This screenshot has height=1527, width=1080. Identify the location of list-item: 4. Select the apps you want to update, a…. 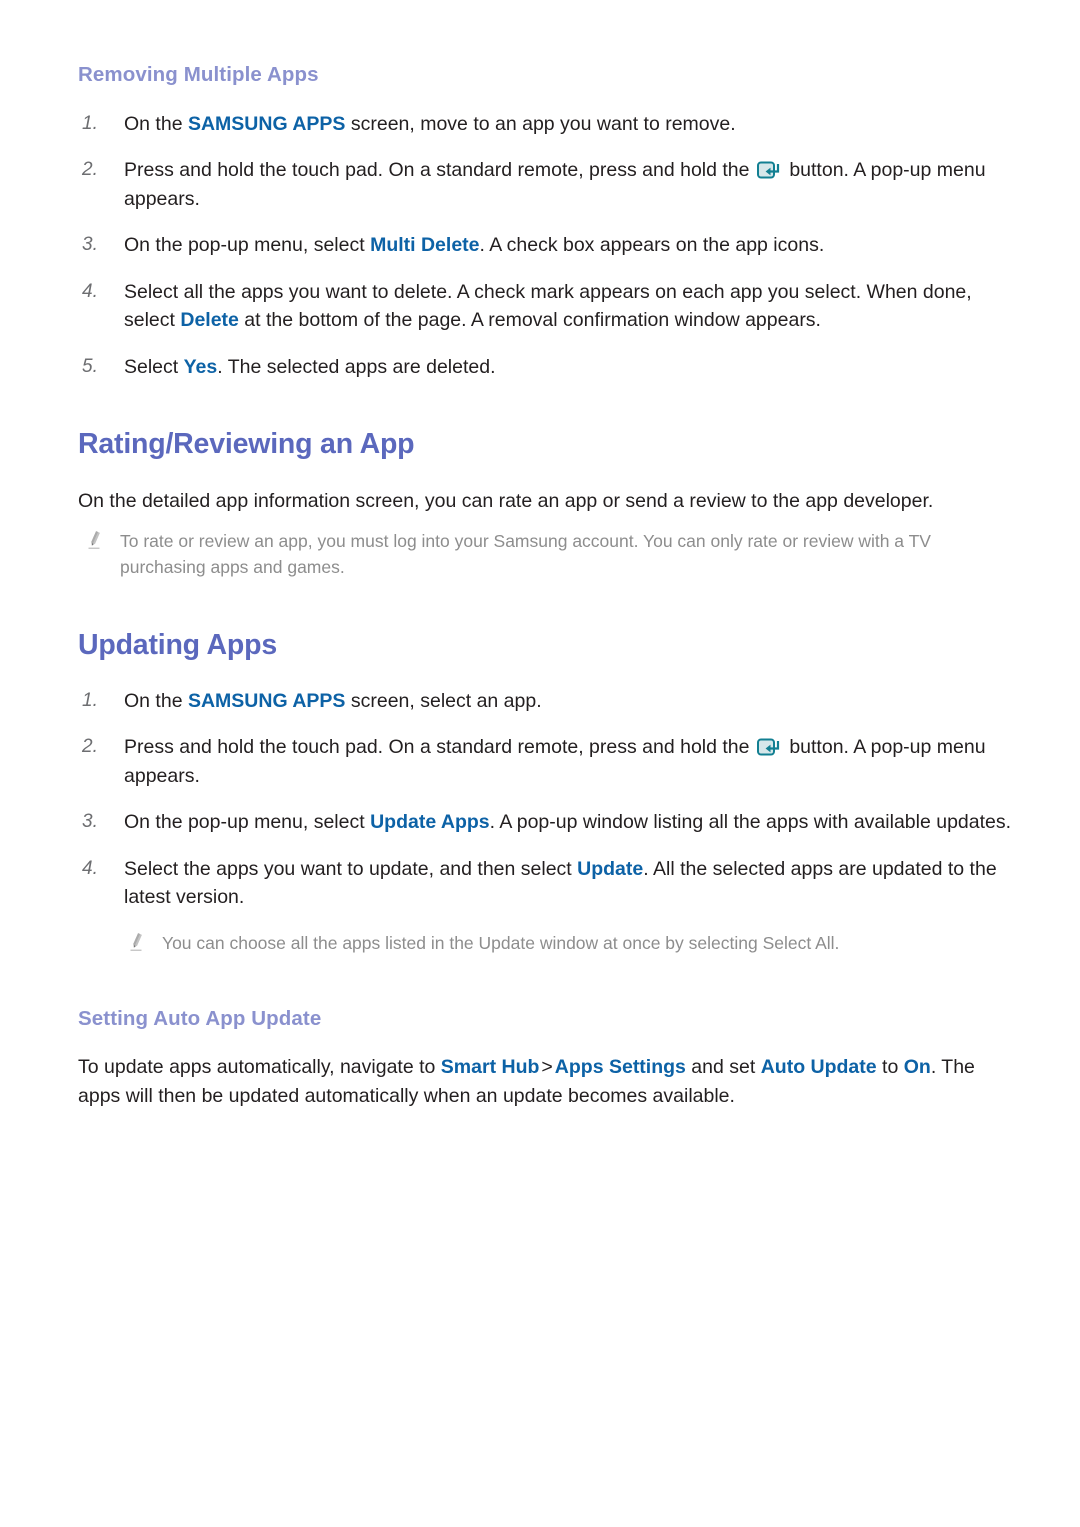
(548, 883).